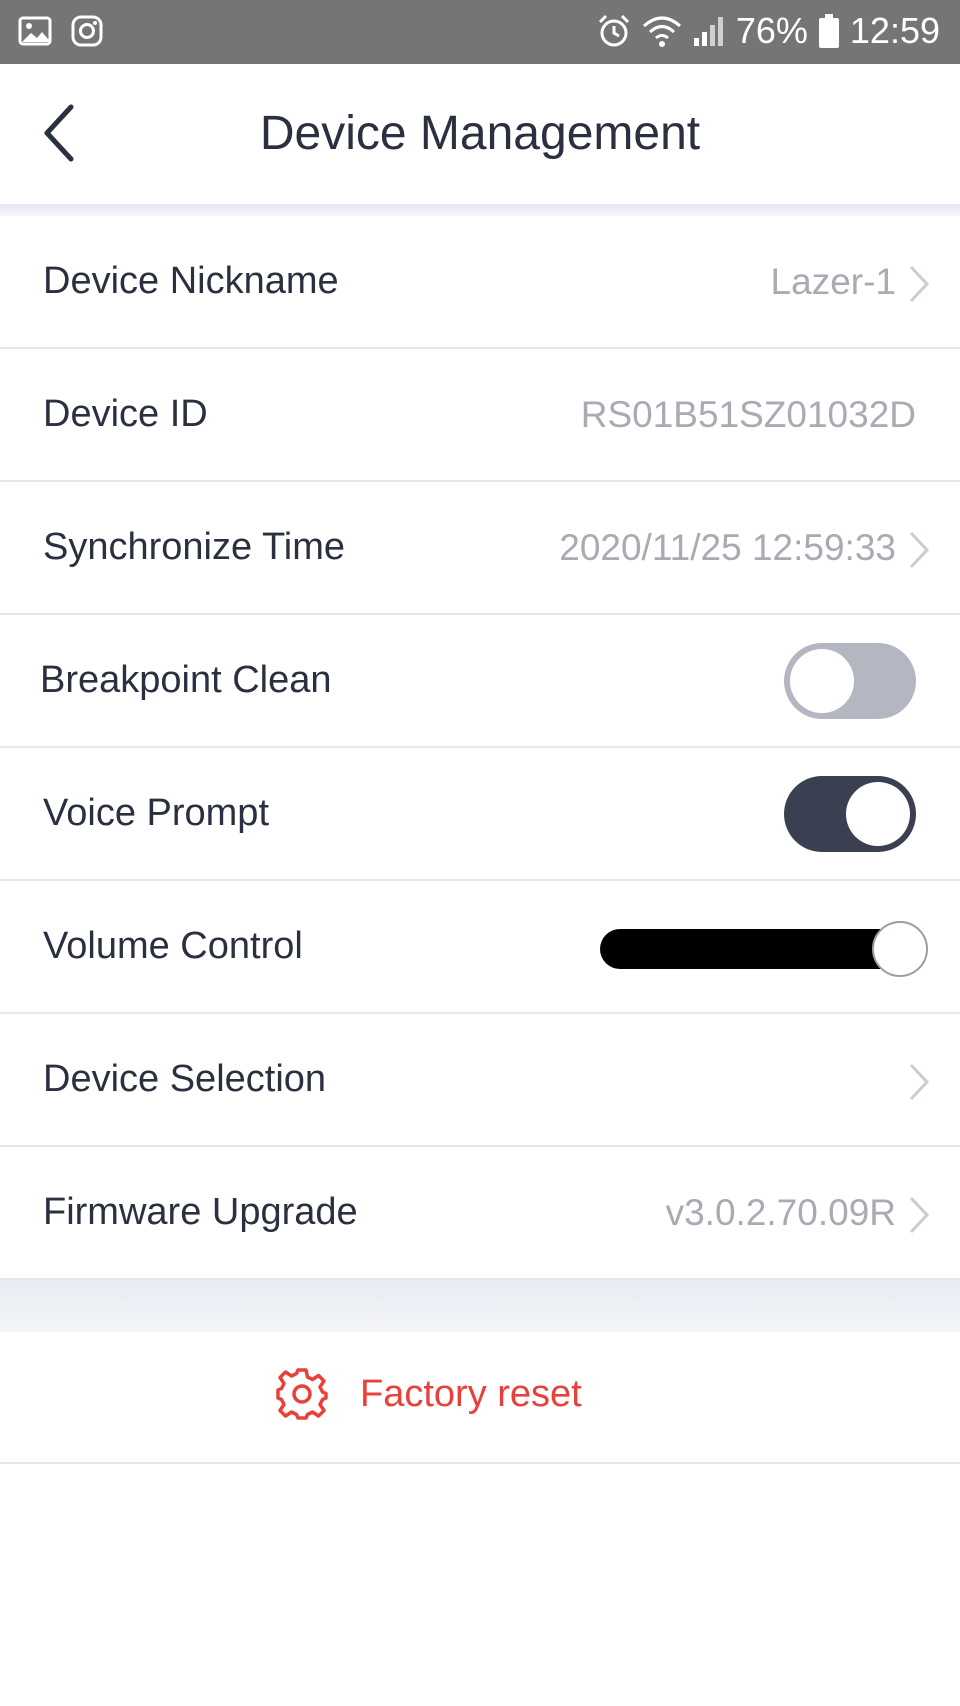 This screenshot has height=1706, width=960. I want to click on gallery-icon, so click(35, 31).